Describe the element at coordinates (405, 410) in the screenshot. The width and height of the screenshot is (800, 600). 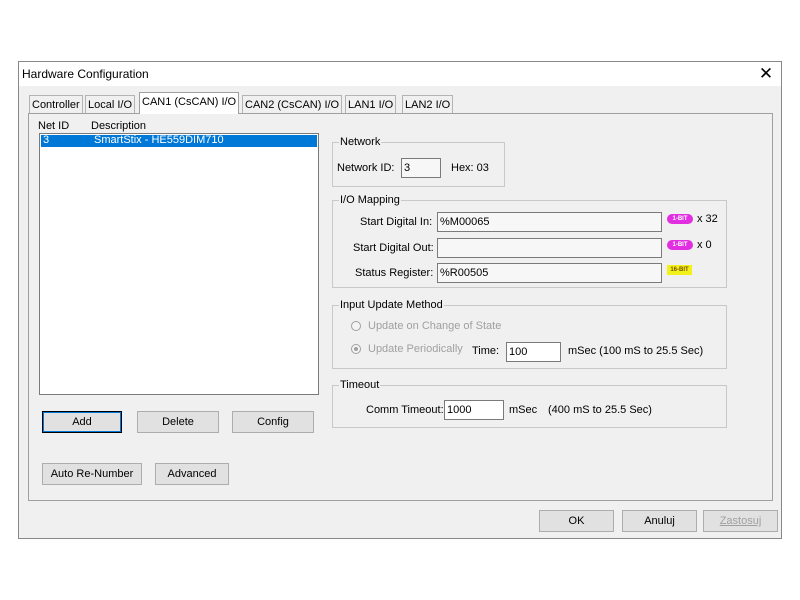
I see `comm-timeout-label: Comm Timeout:` at that location.